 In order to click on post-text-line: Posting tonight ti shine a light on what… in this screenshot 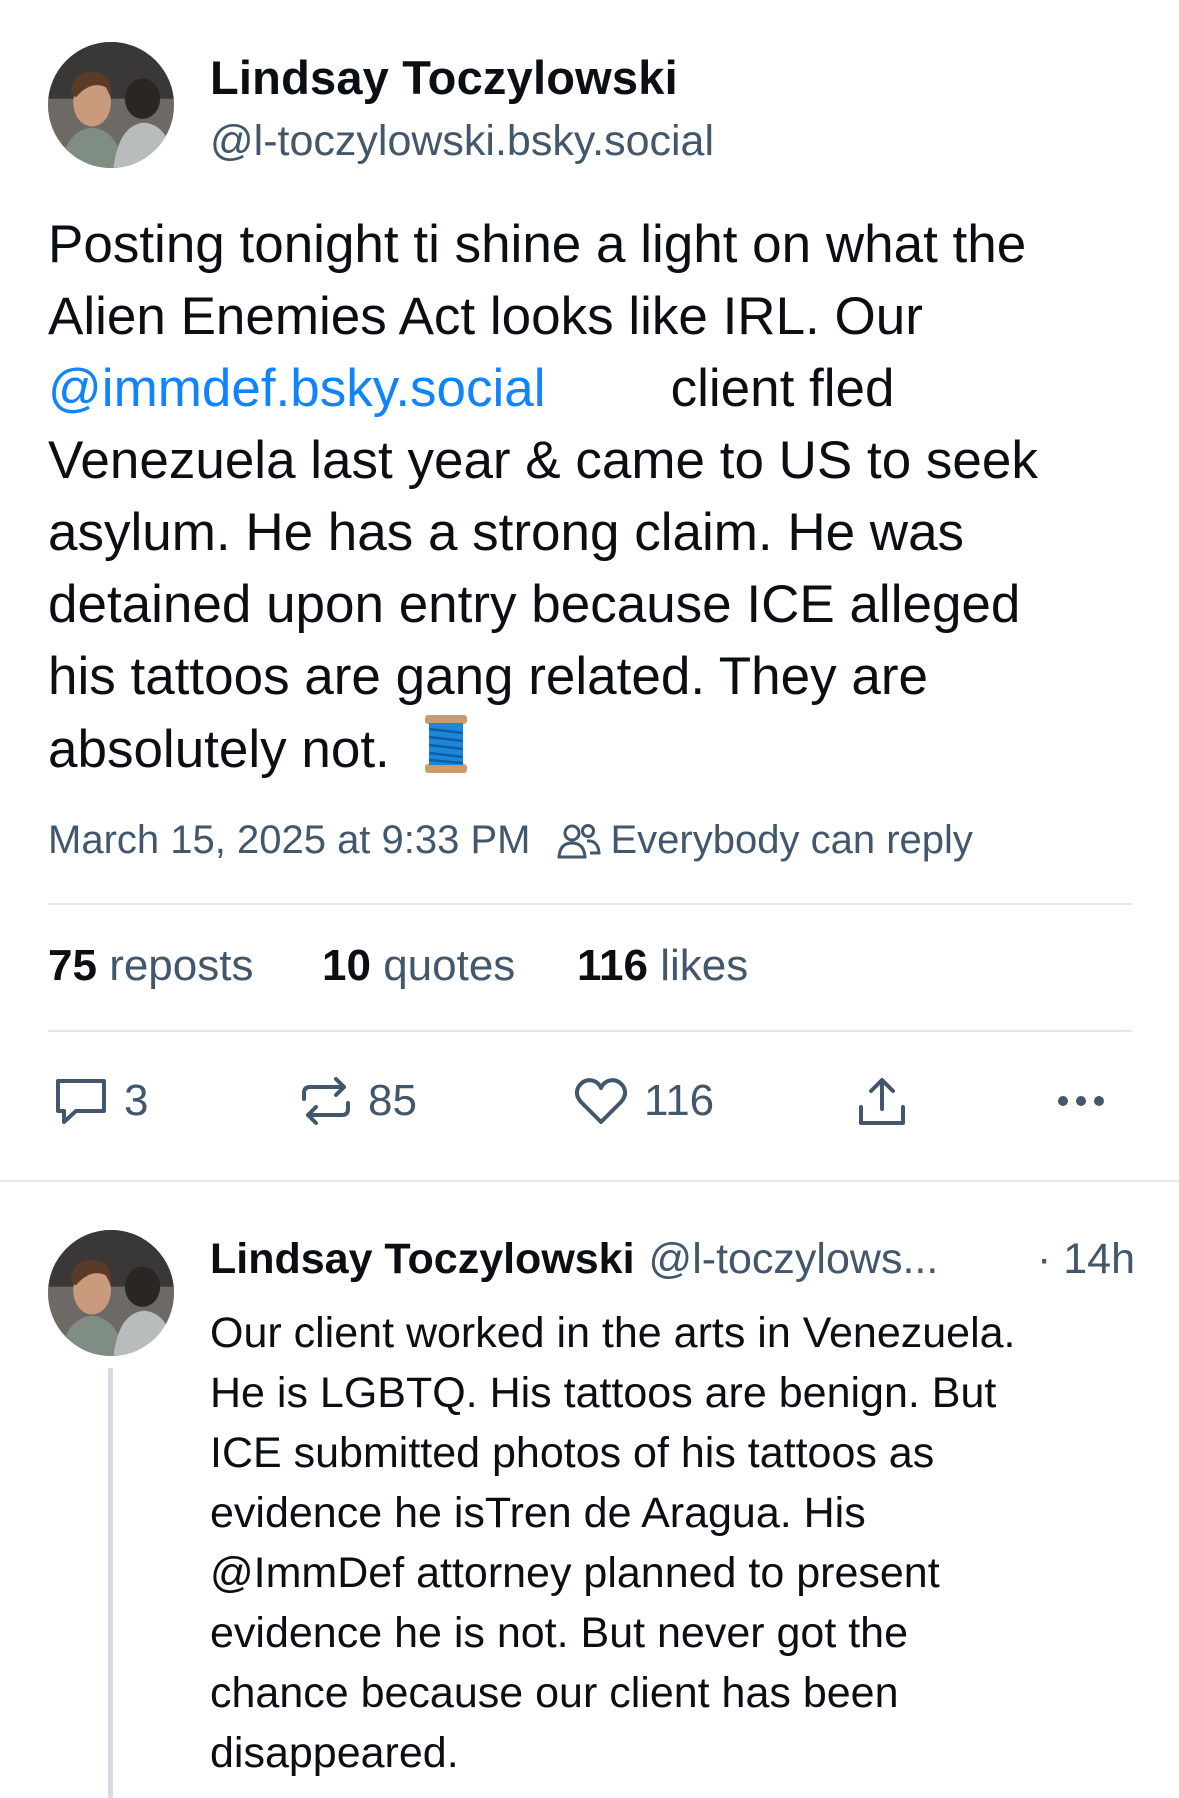, I will do `click(537, 244)`.